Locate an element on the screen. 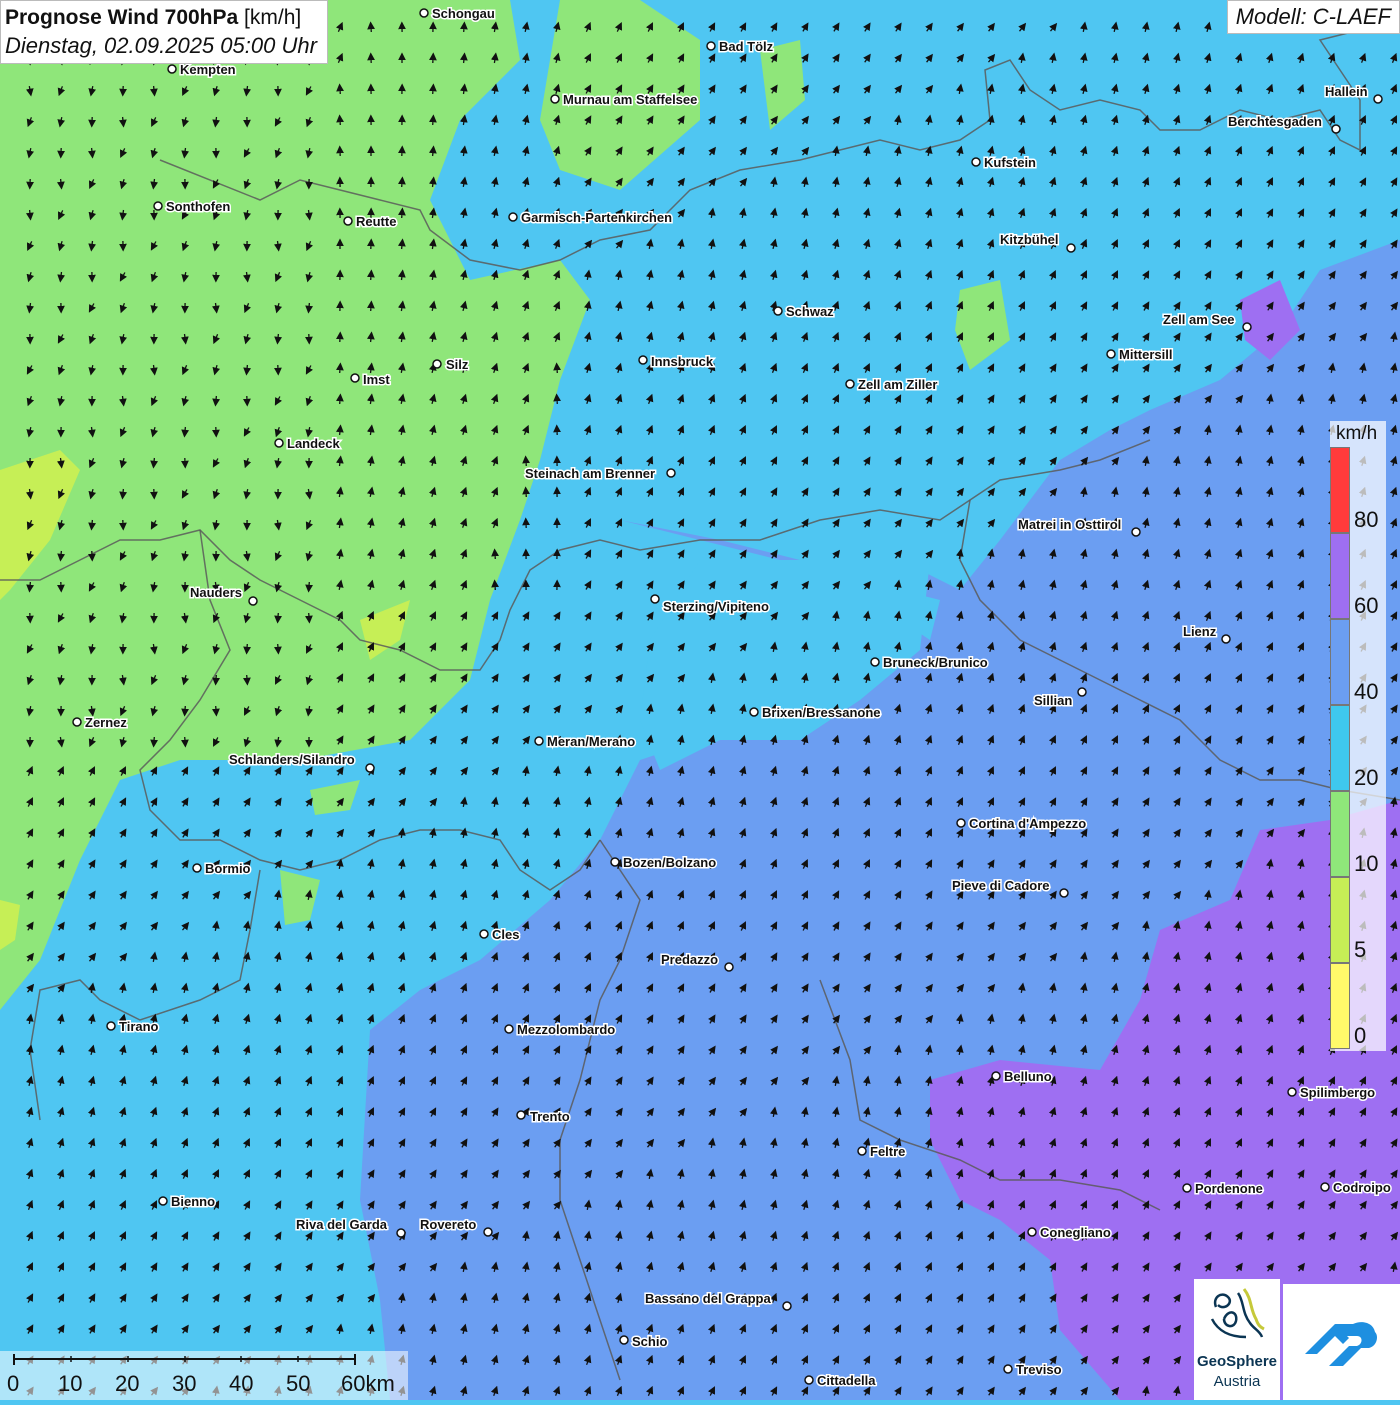  app-logo is located at coordinates (1341, 1342).